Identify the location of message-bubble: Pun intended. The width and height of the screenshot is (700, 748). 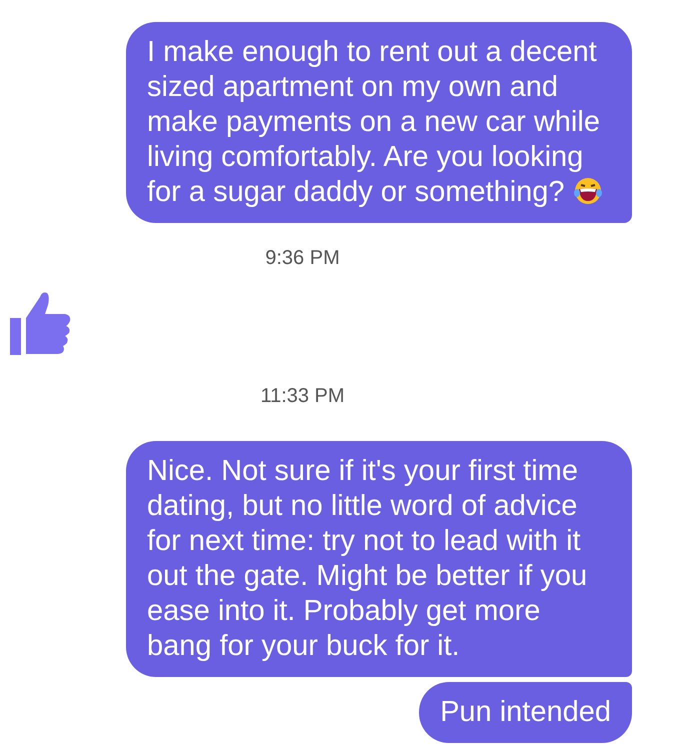
(525, 712).